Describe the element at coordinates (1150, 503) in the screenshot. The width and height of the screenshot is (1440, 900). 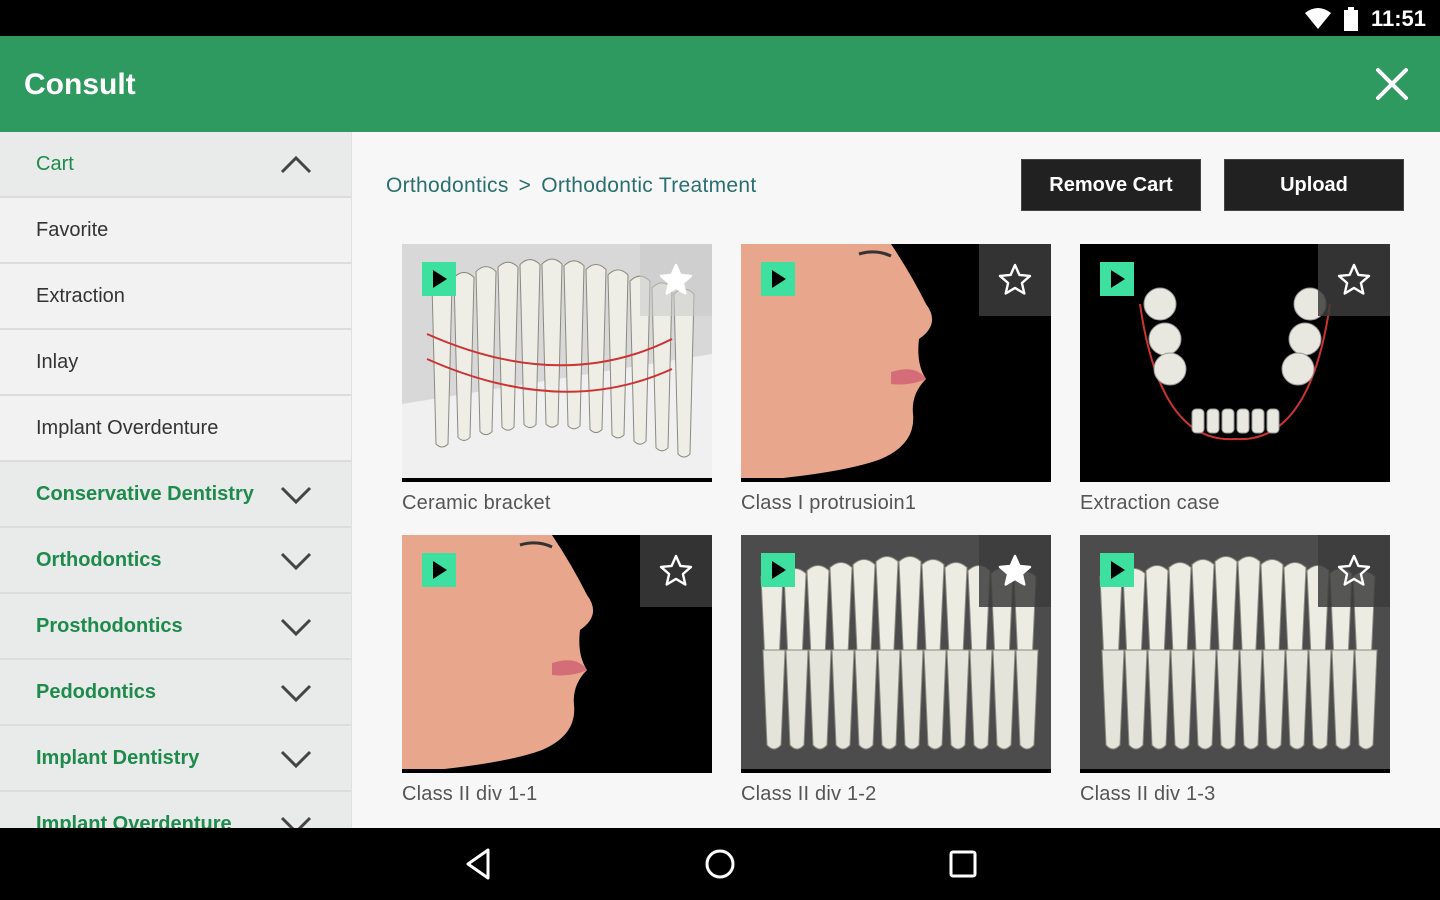
I see `video-caption: Extraction case` at that location.